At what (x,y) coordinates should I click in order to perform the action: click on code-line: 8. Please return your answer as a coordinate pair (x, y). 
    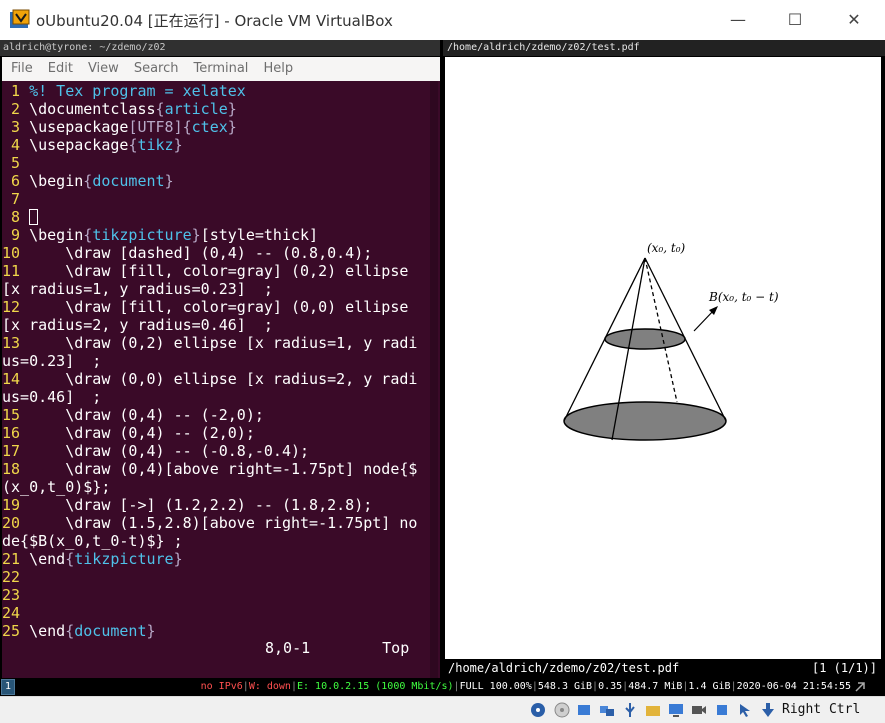
    Looking at the image, I should click on (209, 217).